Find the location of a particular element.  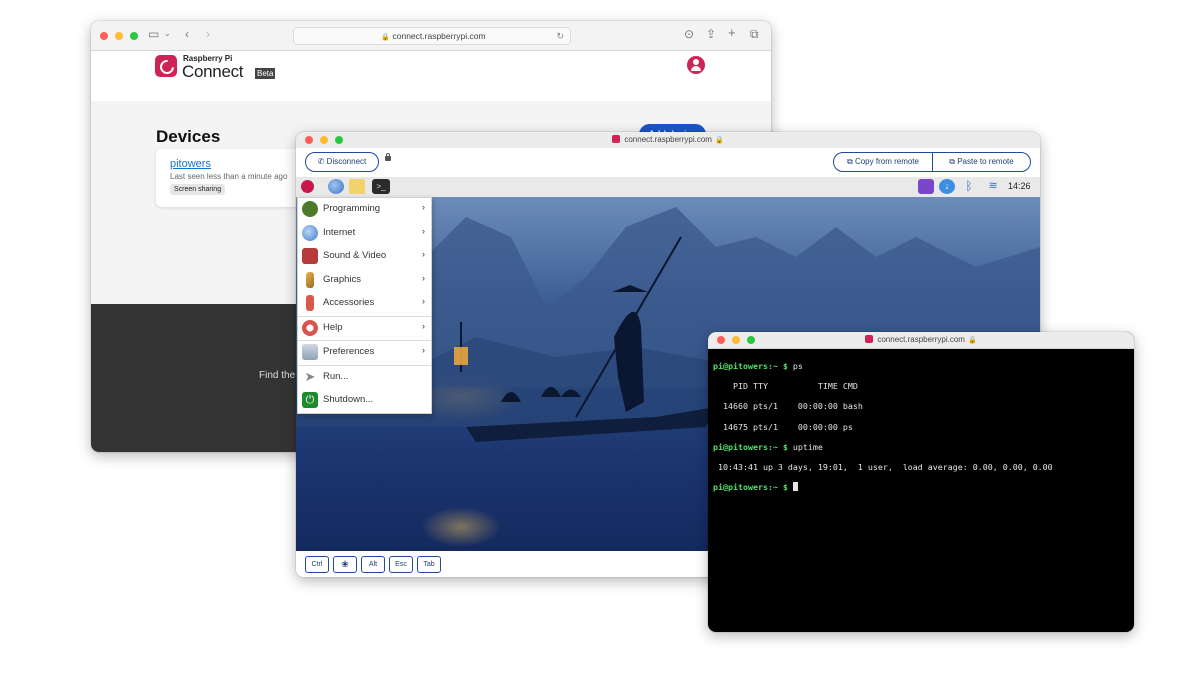

shutdown-icon: ⏻ is located at coordinates (310, 400).